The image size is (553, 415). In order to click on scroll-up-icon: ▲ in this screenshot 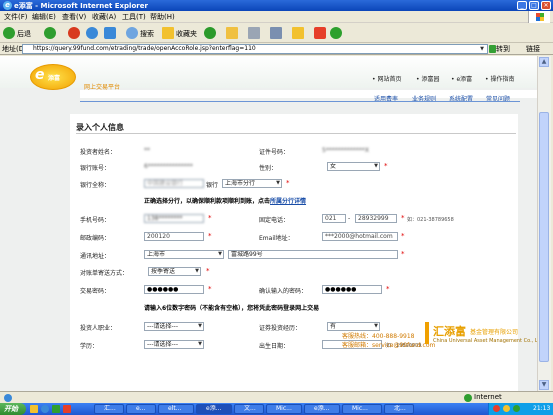, I will do `click(544, 62)`.